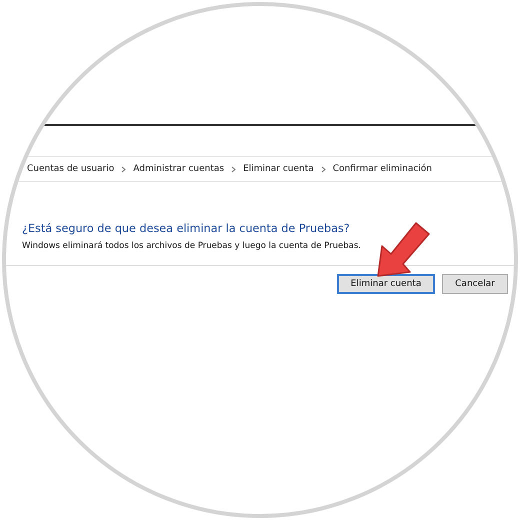 Image resolution: width=520 pixels, height=520 pixels. What do you see at coordinates (382, 169) in the screenshot?
I see `breadcrumb-link: Confirmar eliminación` at bounding box center [382, 169].